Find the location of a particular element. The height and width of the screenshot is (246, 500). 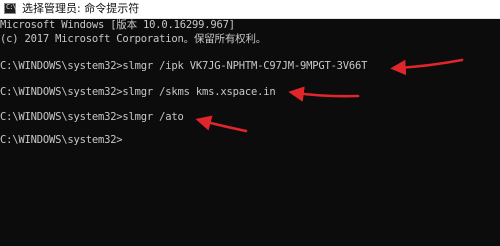

cmd-icon-glyph: C:\ is located at coordinates (11, 7).